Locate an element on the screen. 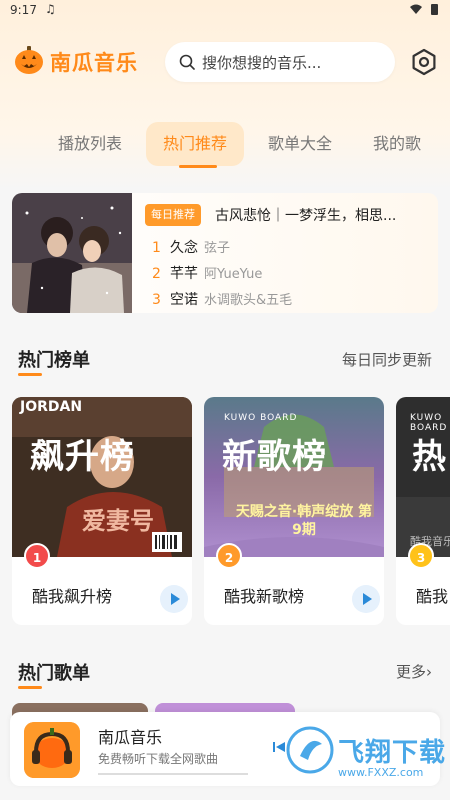 The width and height of the screenshot is (450, 800). active-tab-indicator is located at coordinates (198, 166).